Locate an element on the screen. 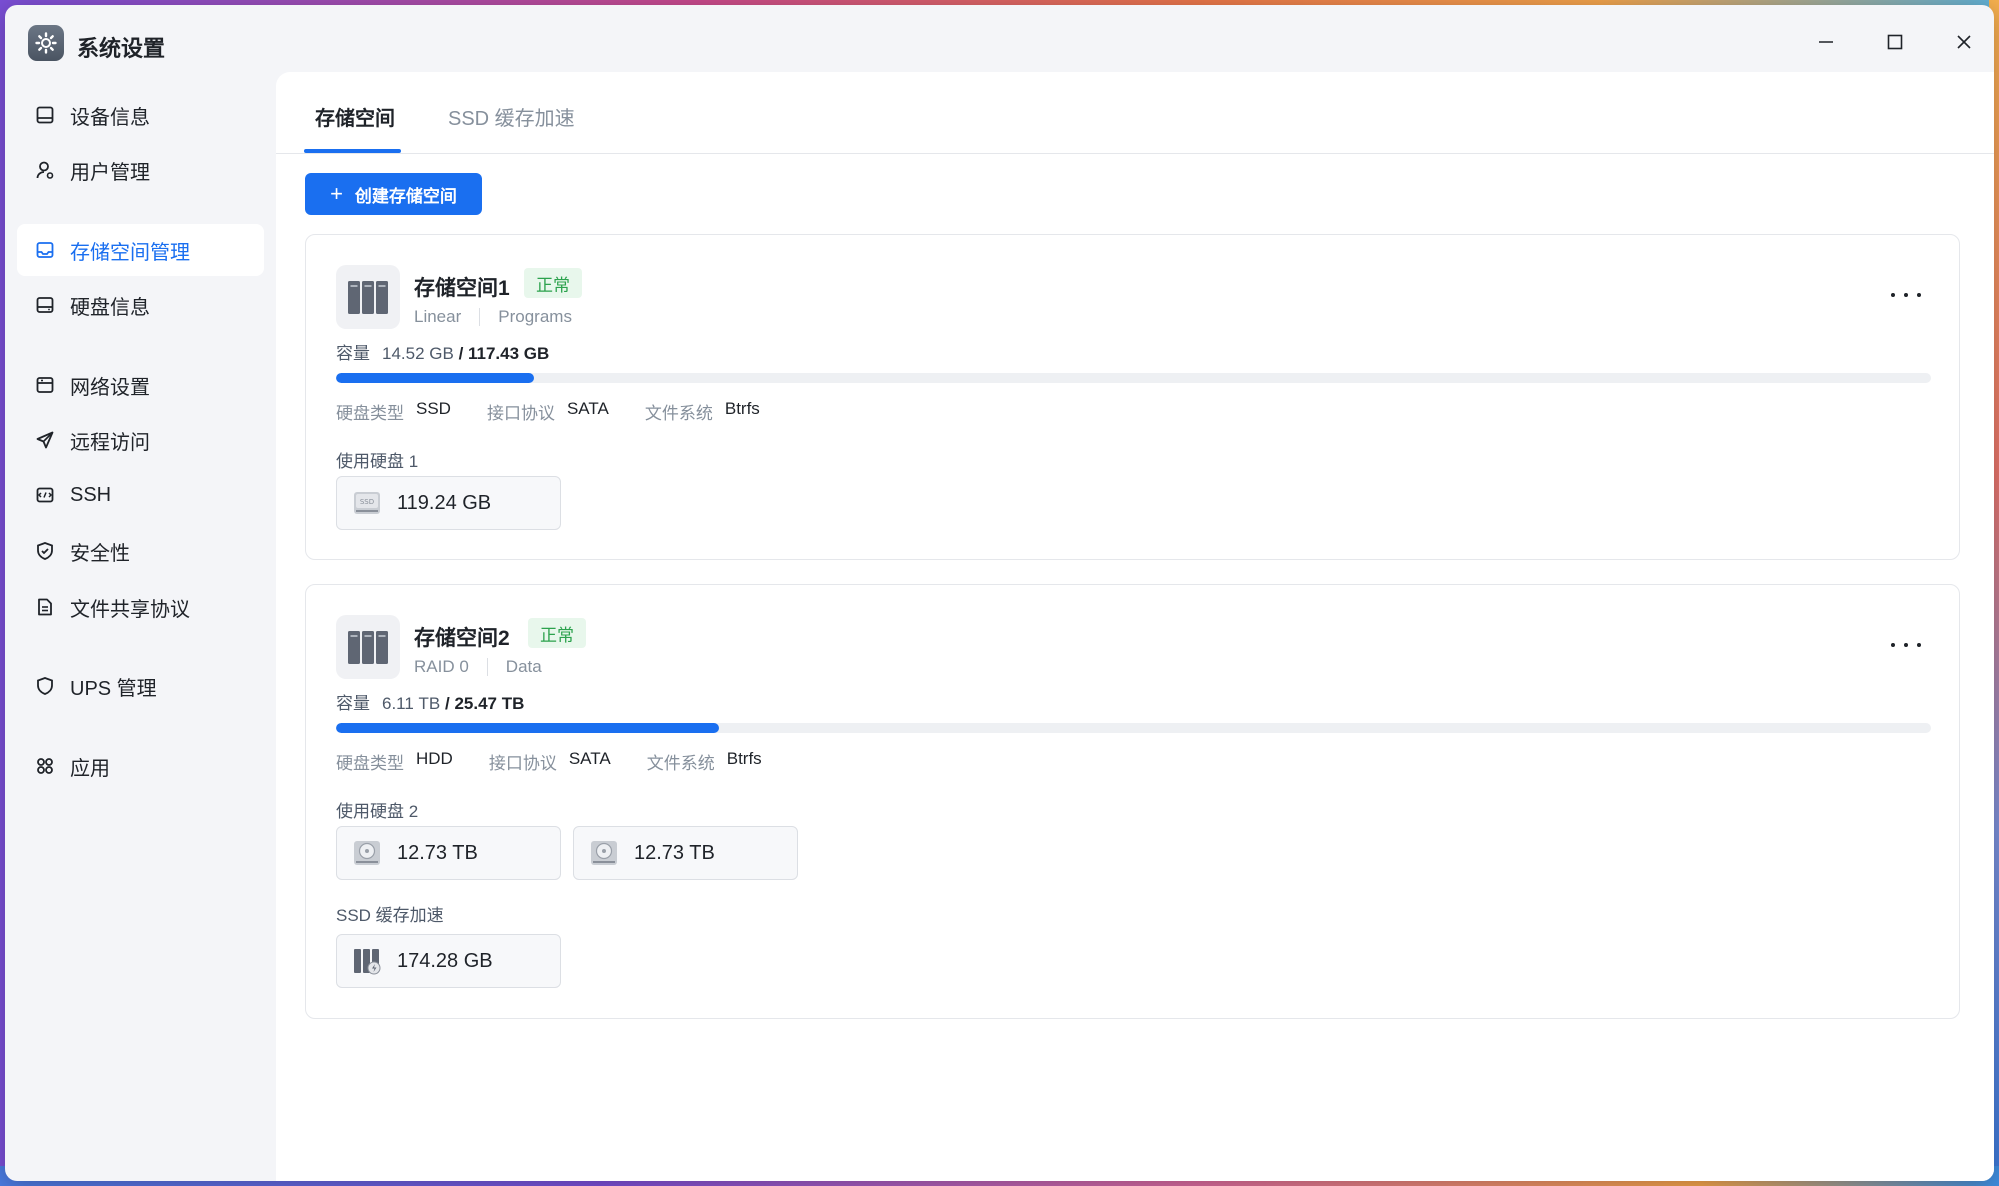 Image resolution: width=1999 pixels, height=1186 pixels. volume-name: Programs is located at coordinates (535, 316).